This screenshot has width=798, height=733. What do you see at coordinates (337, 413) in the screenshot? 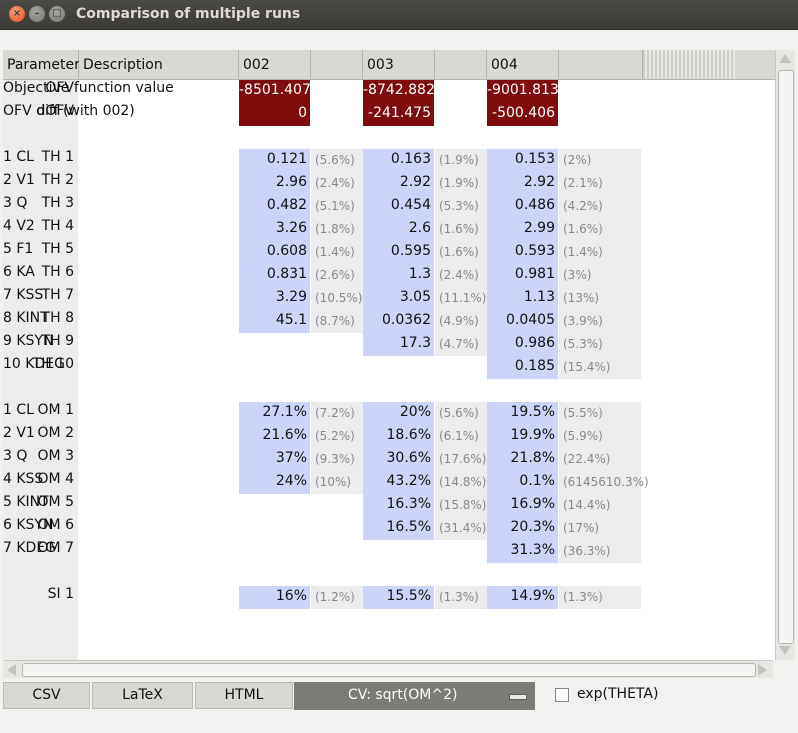
I see `rse-cell: (7.2%)` at bounding box center [337, 413].